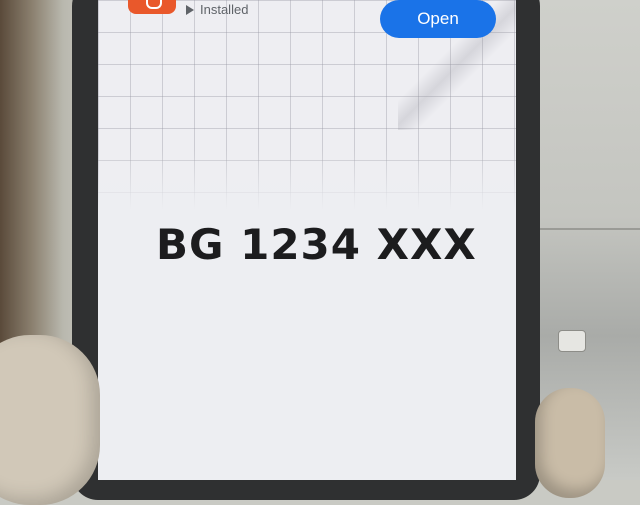 The image size is (640, 505). What do you see at coordinates (154, 4) in the screenshot?
I see `app-logo-mark` at bounding box center [154, 4].